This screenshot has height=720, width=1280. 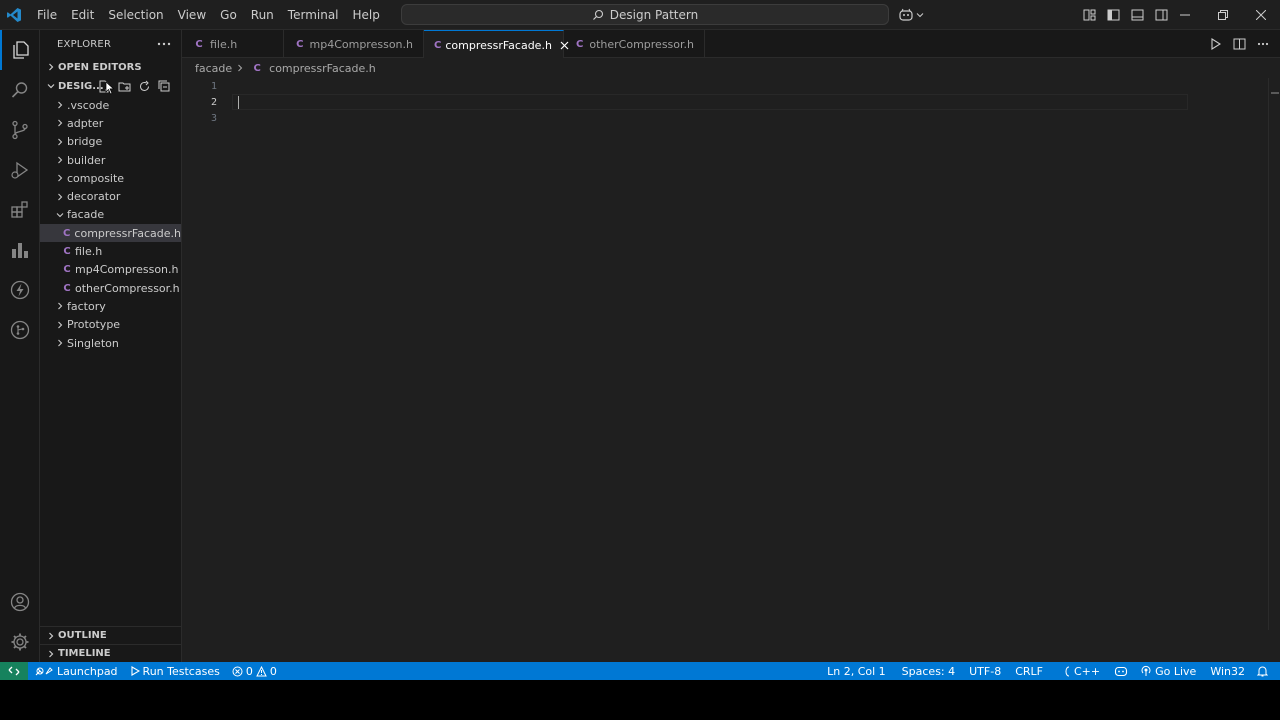 What do you see at coordinates (110, 233) in the screenshot?
I see `tree-file-compressrfacade: C compressrFacade.h` at bounding box center [110, 233].